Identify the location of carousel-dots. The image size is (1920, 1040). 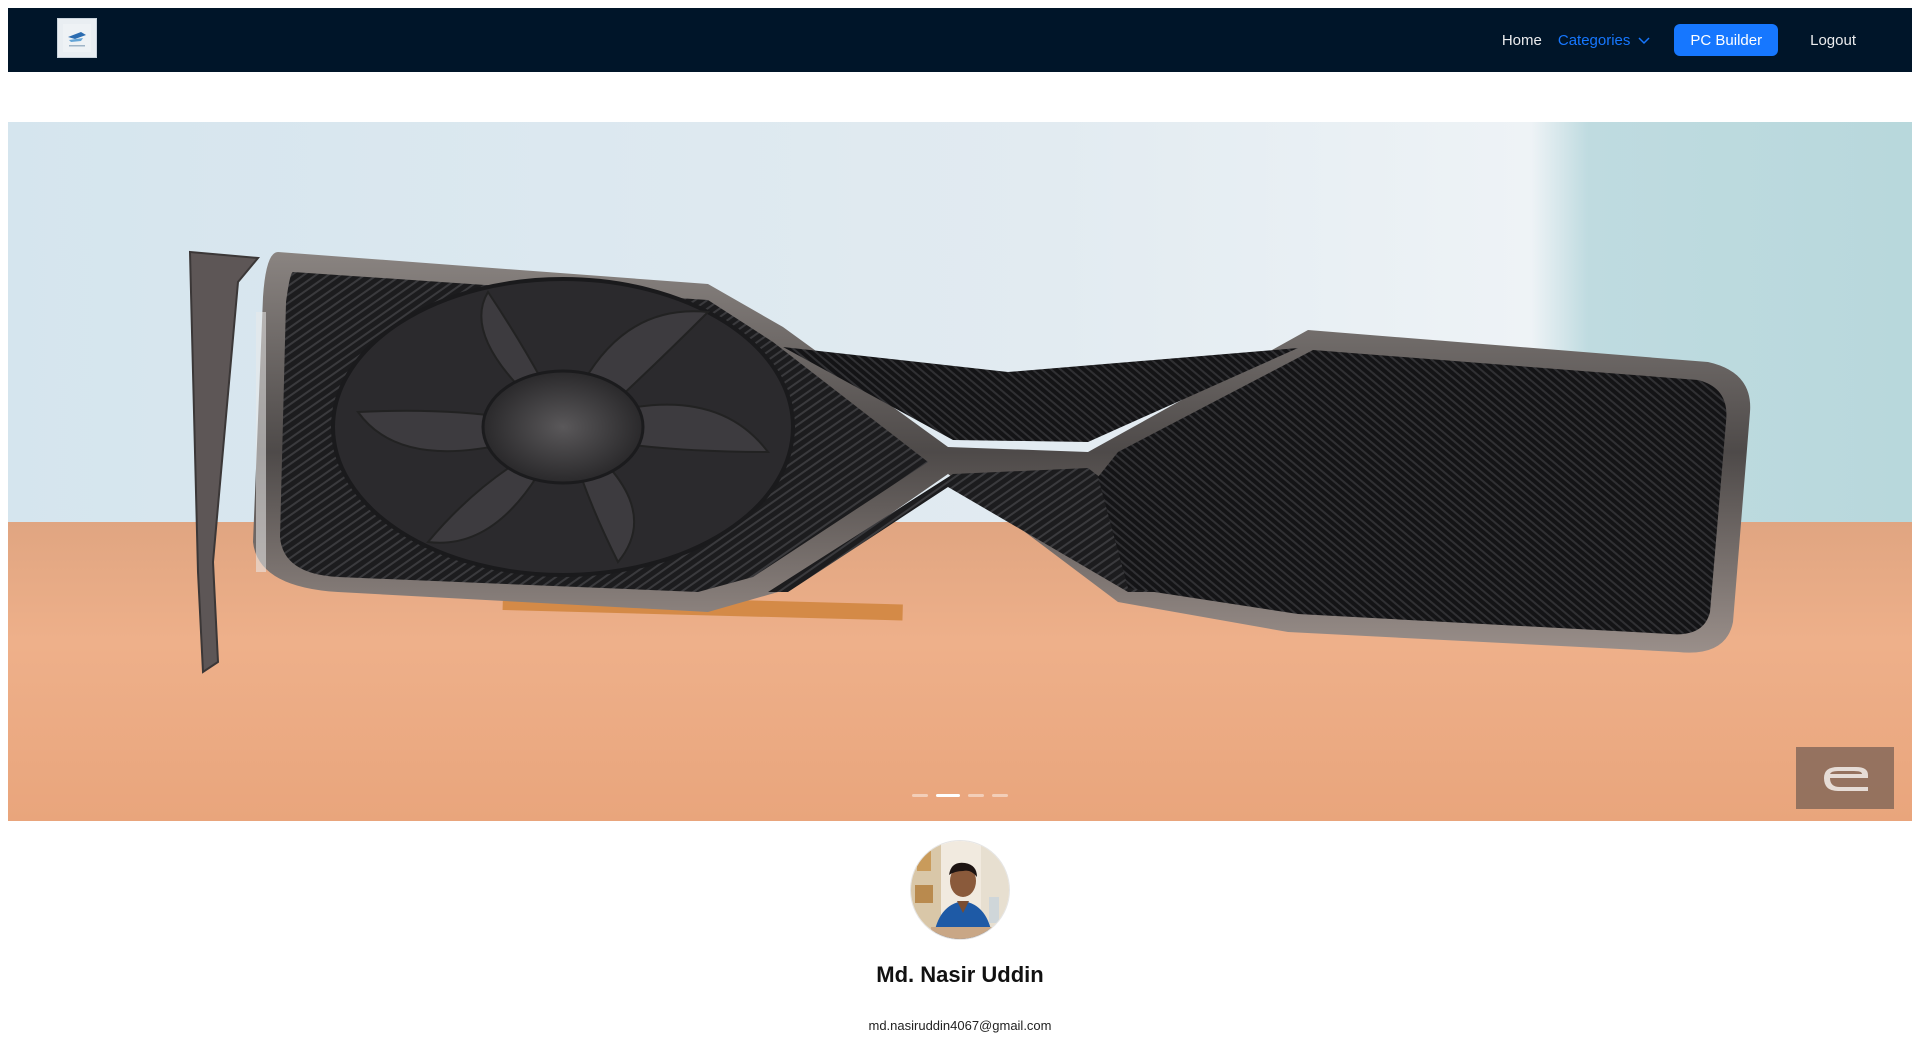
(960, 795).